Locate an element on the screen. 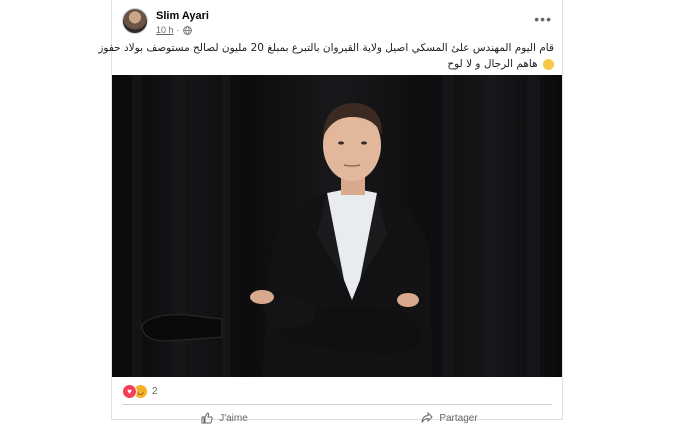 This screenshot has width=675, height=428. post-header: Slim Ayari 10 h · ••• is located at coordinates (338, 24).